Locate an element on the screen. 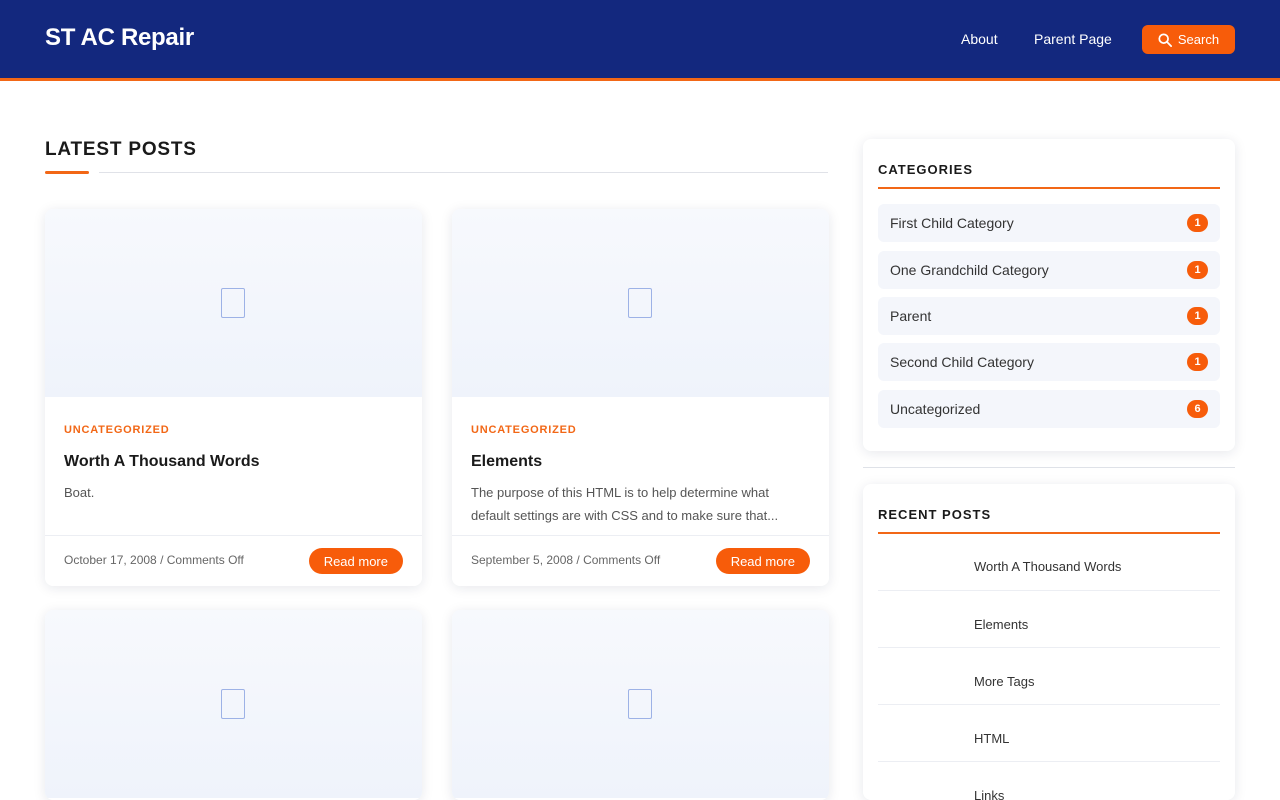 The width and height of the screenshot is (1280, 800). section-divider is located at coordinates (463, 172).